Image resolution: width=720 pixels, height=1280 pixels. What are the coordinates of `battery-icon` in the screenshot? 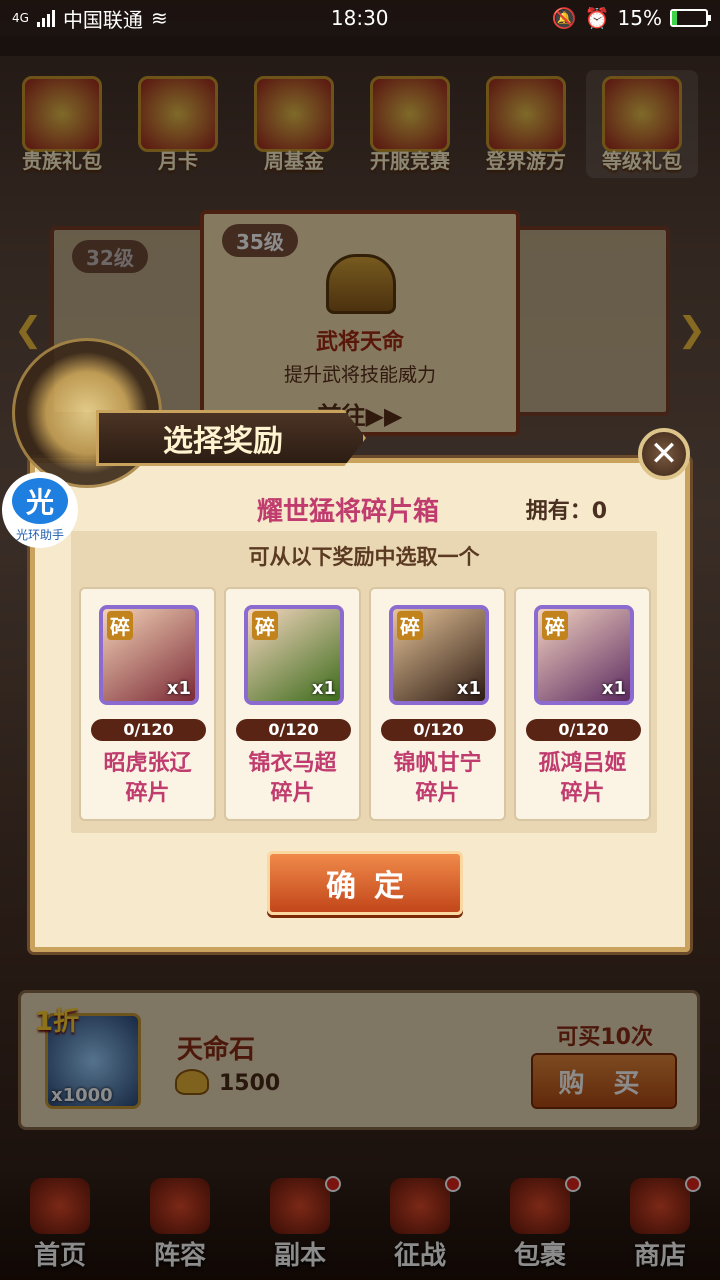 It's located at (690, 18).